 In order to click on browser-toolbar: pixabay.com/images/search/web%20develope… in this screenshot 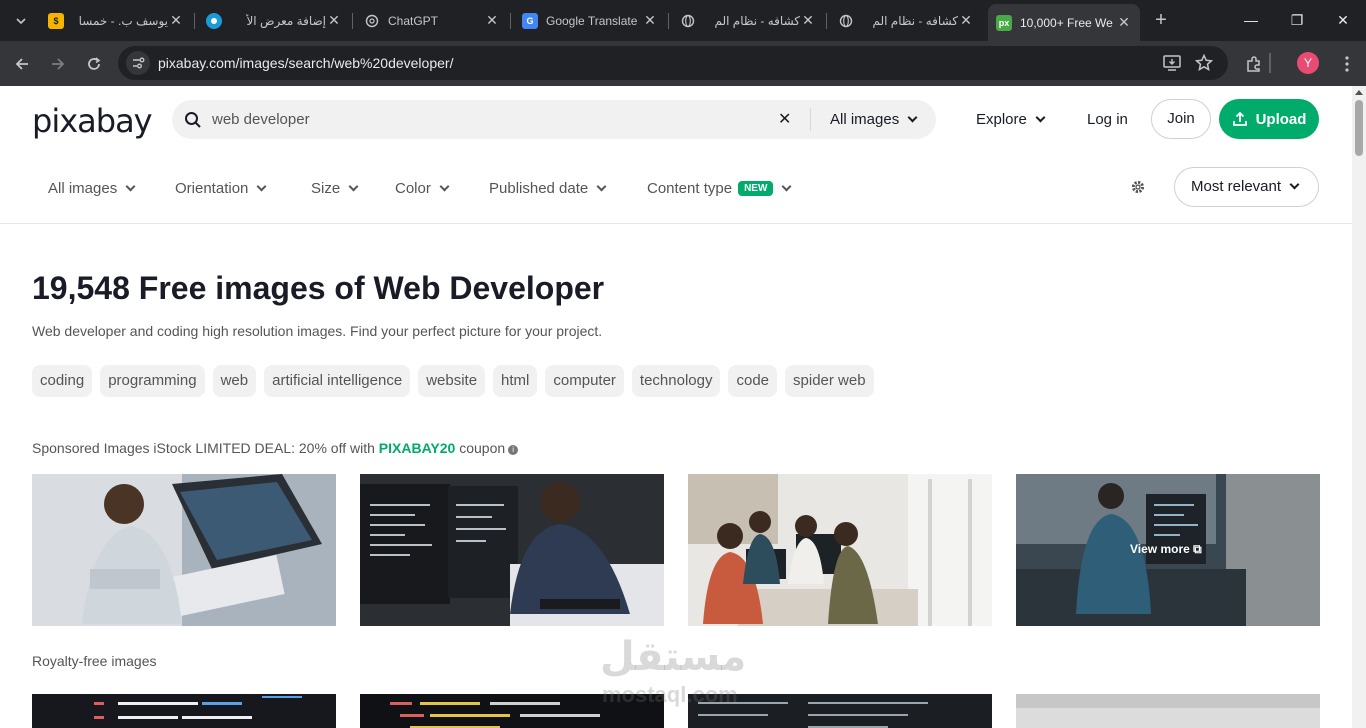, I will do `click(683, 63)`.